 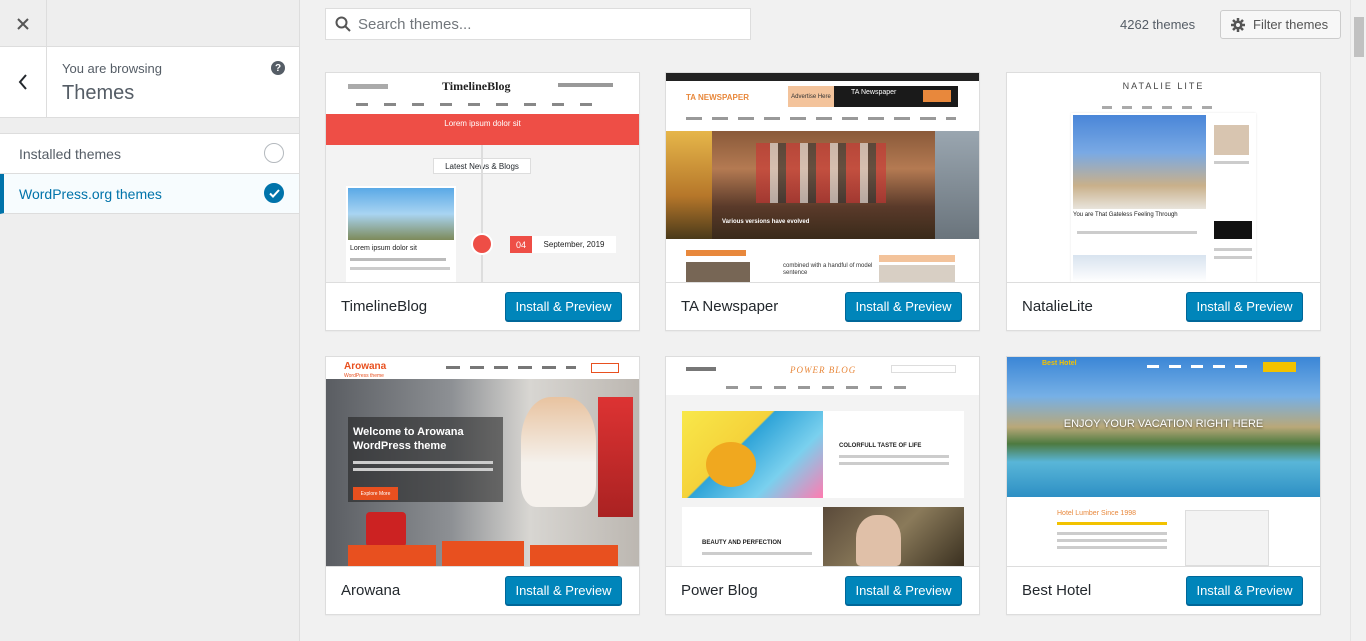 I want to click on themes-toolbar: 4262 themes Filter themes, so click(x=825, y=23).